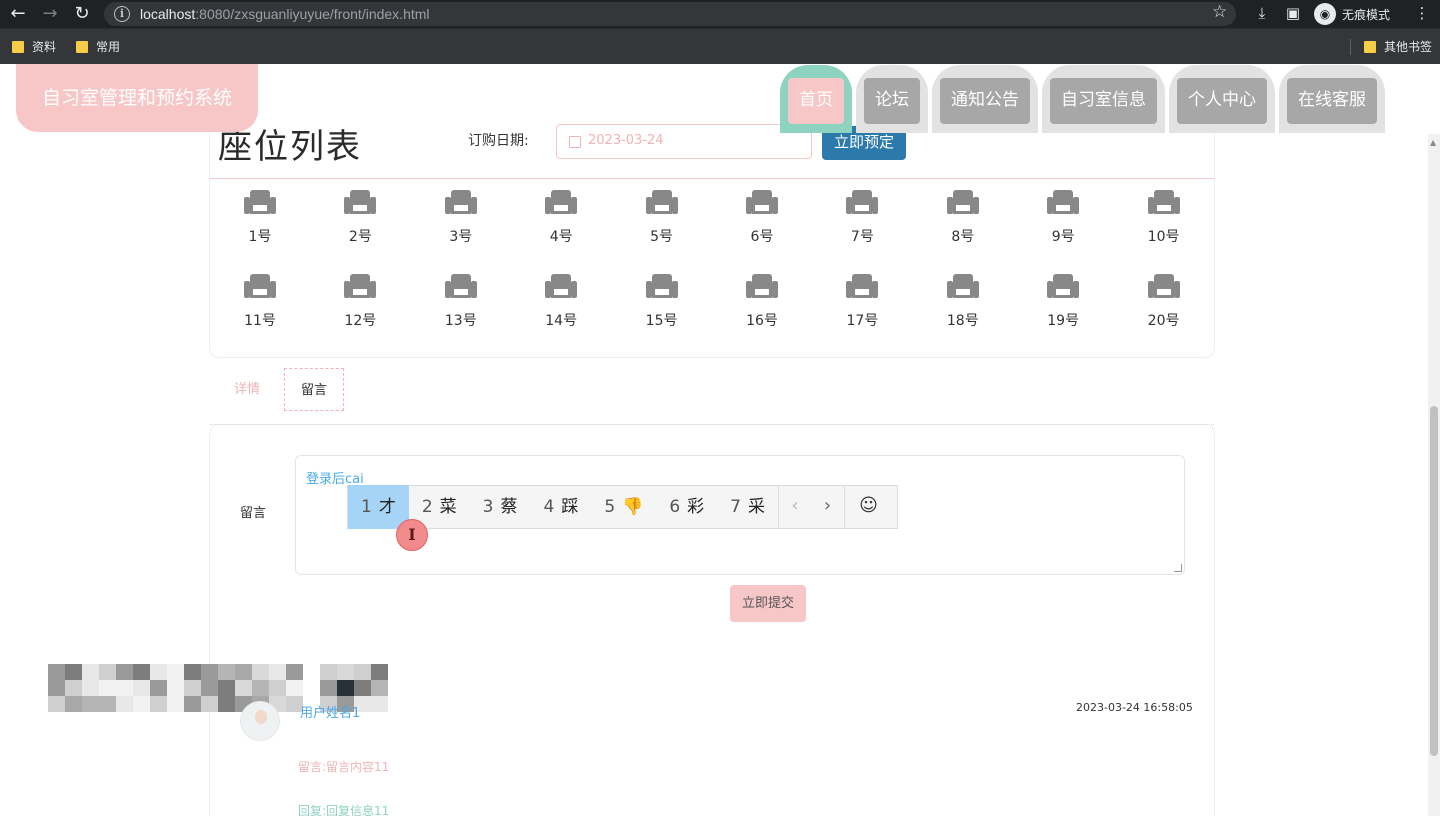 The height and width of the screenshot is (816, 1440). What do you see at coordinates (1178, 568) in the screenshot?
I see `resize-grip-icon` at bounding box center [1178, 568].